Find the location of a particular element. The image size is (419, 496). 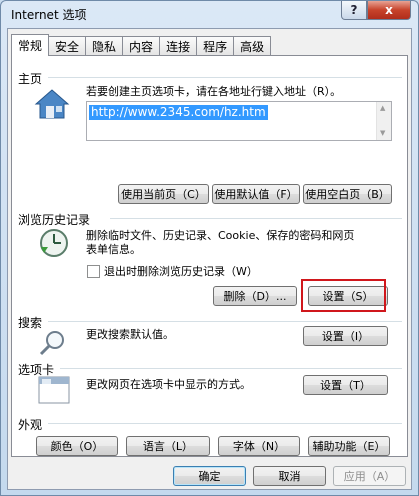

url-scrollbar: ▲ ▼ is located at coordinates (383, 121).